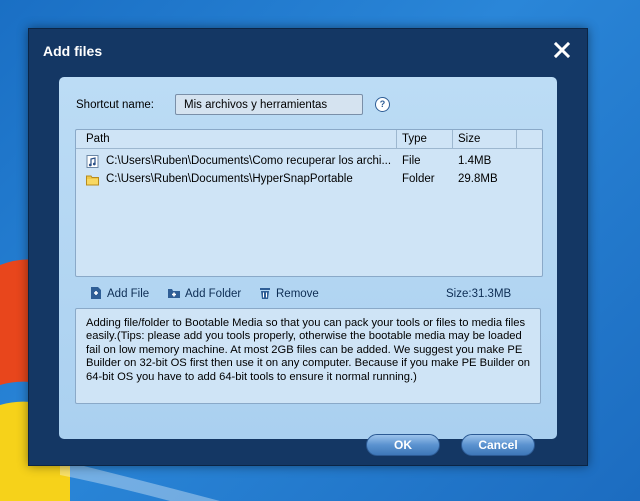 This screenshot has width=640, height=501. What do you see at coordinates (92, 161) in the screenshot?
I see `audio-file-icon` at bounding box center [92, 161].